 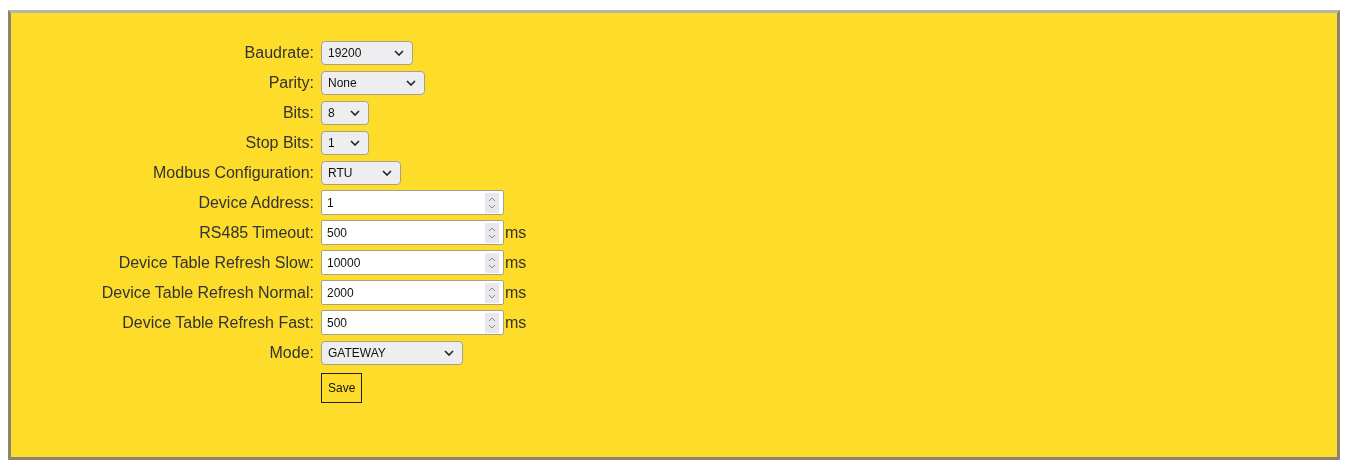 What do you see at coordinates (367, 52) in the screenshot?
I see `dropdown: 19200` at bounding box center [367, 52].